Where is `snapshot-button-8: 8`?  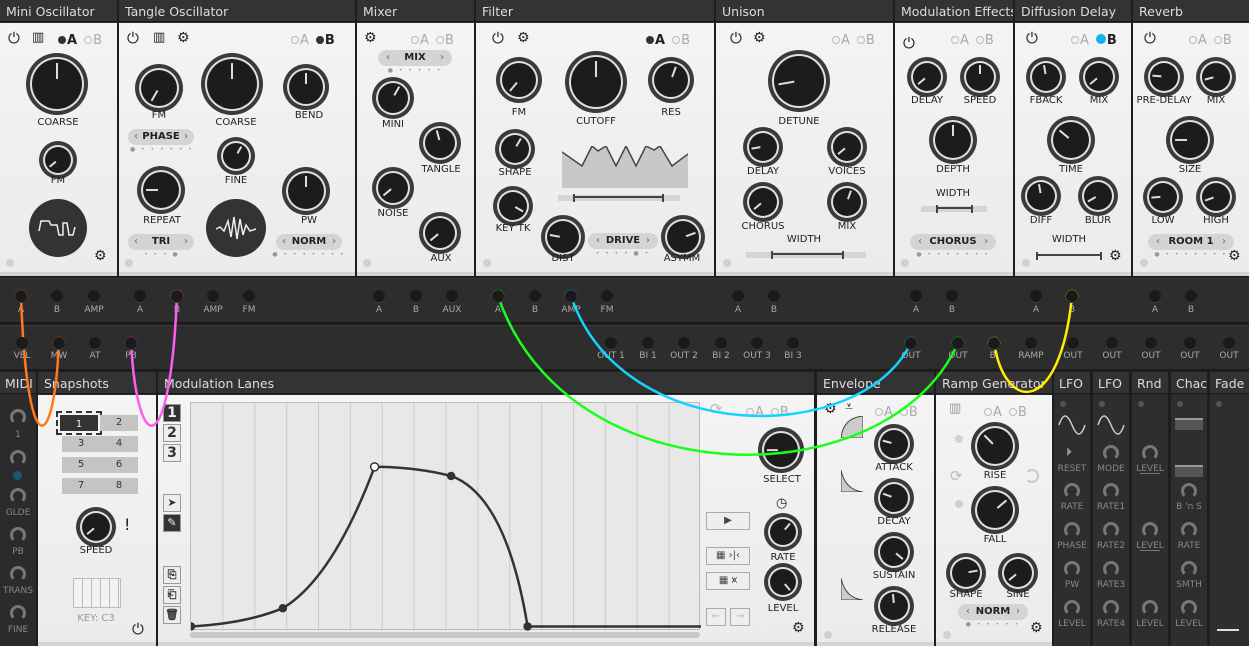 snapshot-button-8: 8 is located at coordinates (119, 486).